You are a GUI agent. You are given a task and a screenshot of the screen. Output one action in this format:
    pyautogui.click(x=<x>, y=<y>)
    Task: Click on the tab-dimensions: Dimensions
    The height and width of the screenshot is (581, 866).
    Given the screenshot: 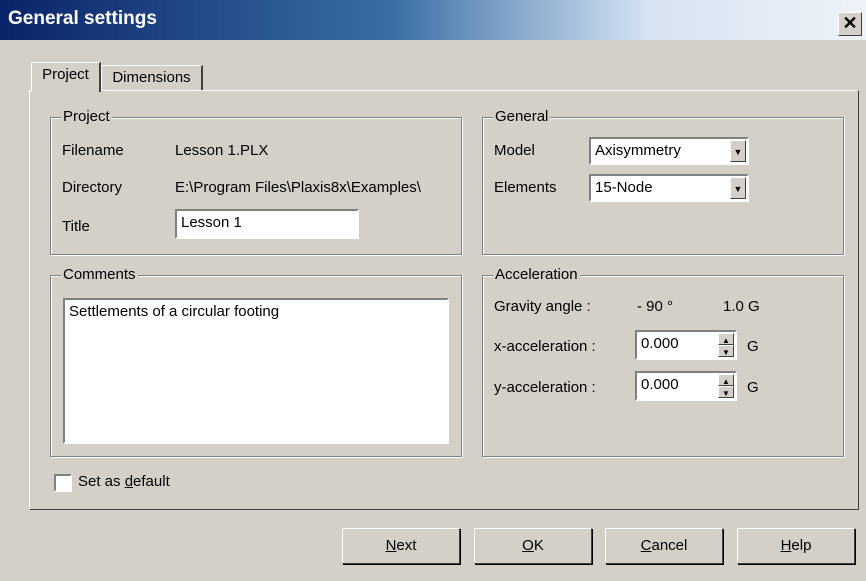 What is the action you would take?
    pyautogui.click(x=152, y=78)
    